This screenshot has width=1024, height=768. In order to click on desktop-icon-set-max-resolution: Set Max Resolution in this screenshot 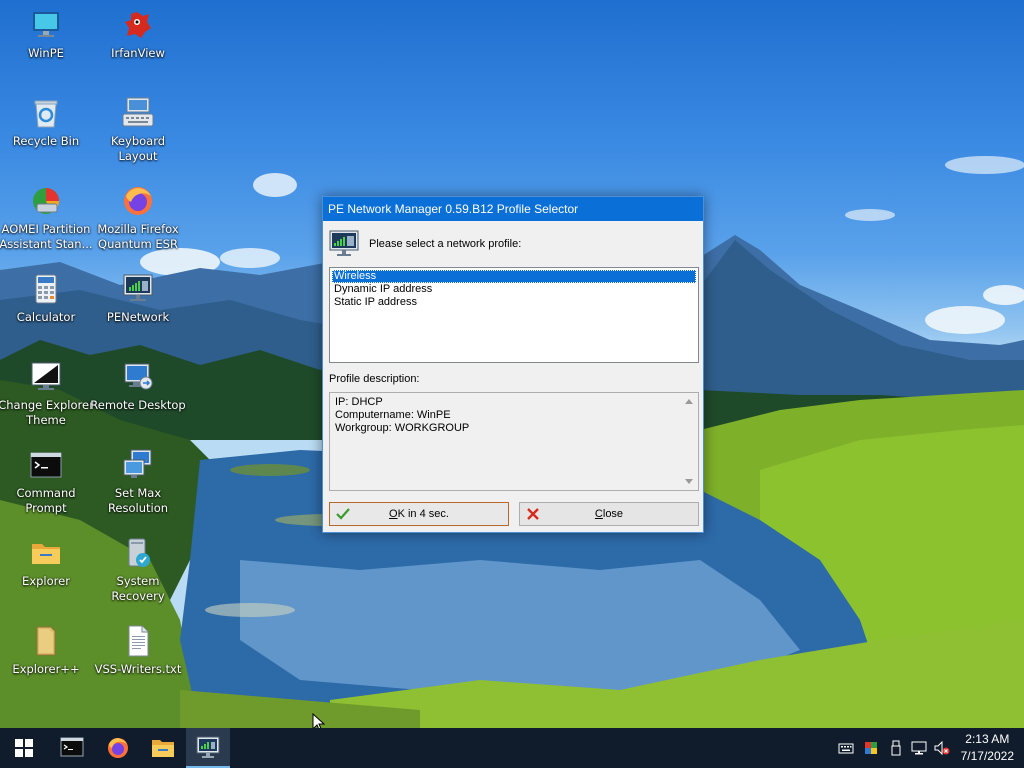, I will do `click(138, 482)`.